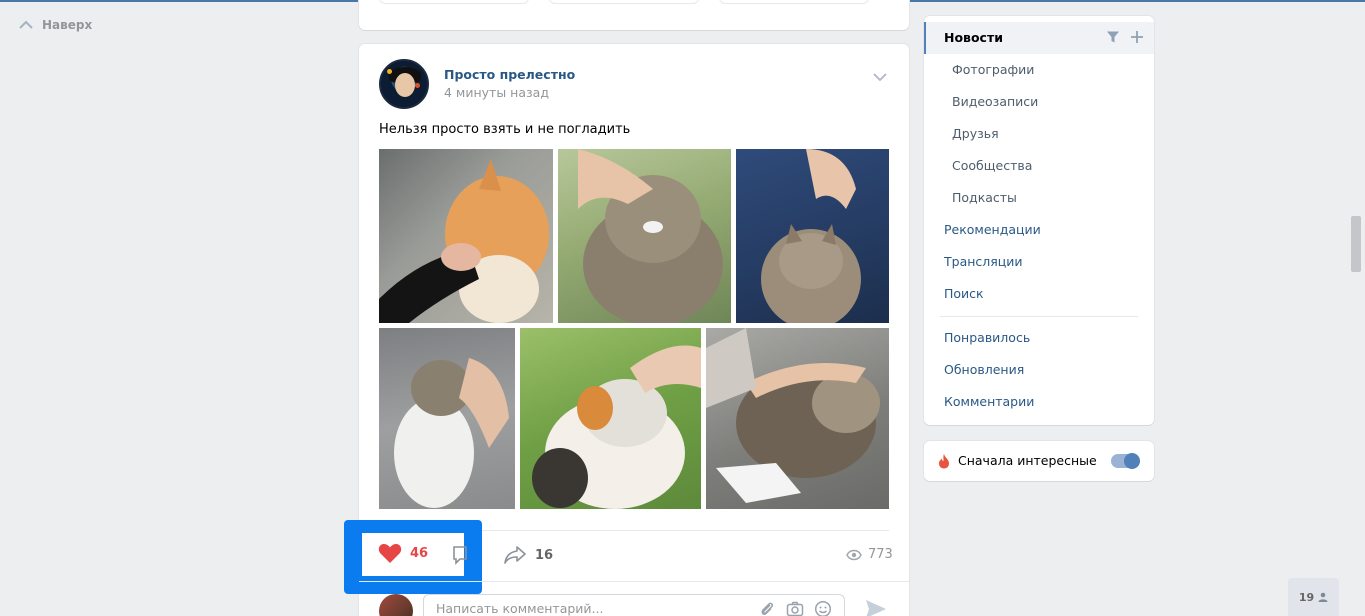 Image resolution: width=1365 pixels, height=616 pixels. Describe the element at coordinates (634, 15) in the screenshot. I see `previous-post-card` at that location.